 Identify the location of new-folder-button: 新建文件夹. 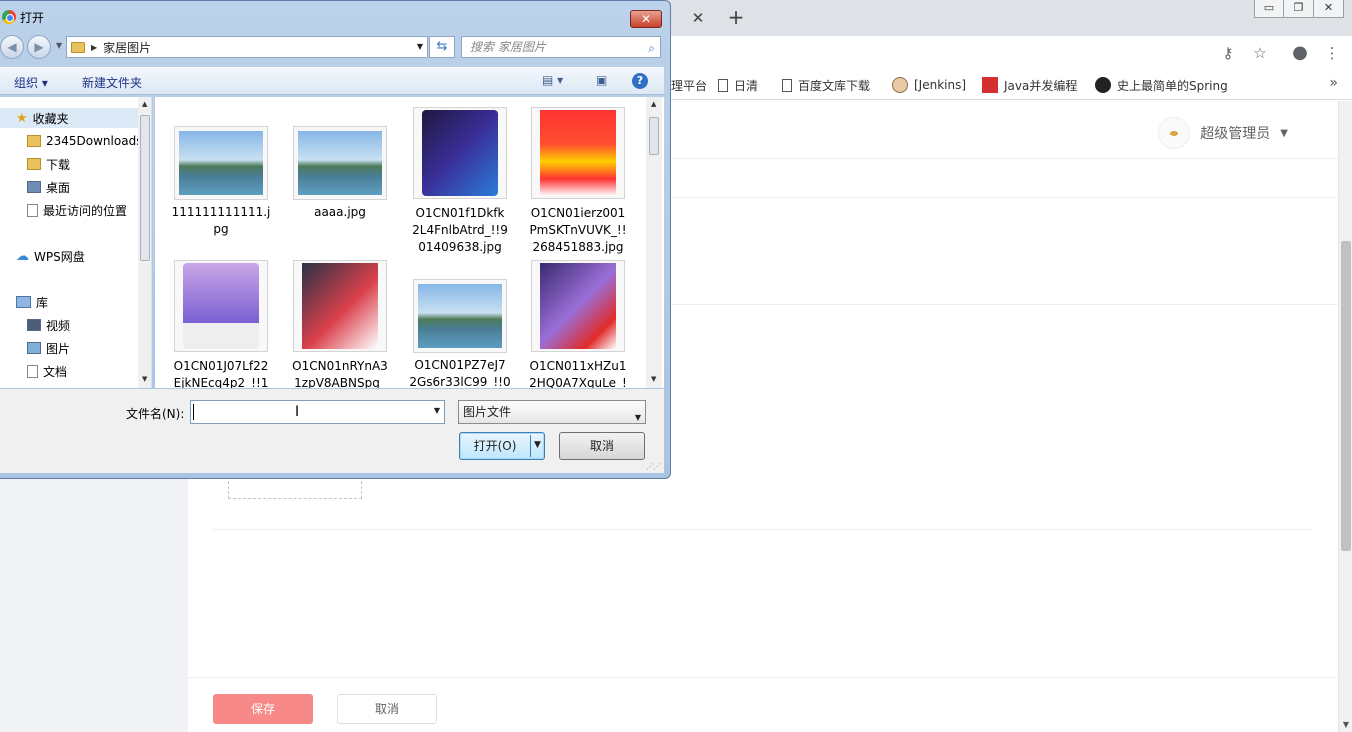
(112, 82).